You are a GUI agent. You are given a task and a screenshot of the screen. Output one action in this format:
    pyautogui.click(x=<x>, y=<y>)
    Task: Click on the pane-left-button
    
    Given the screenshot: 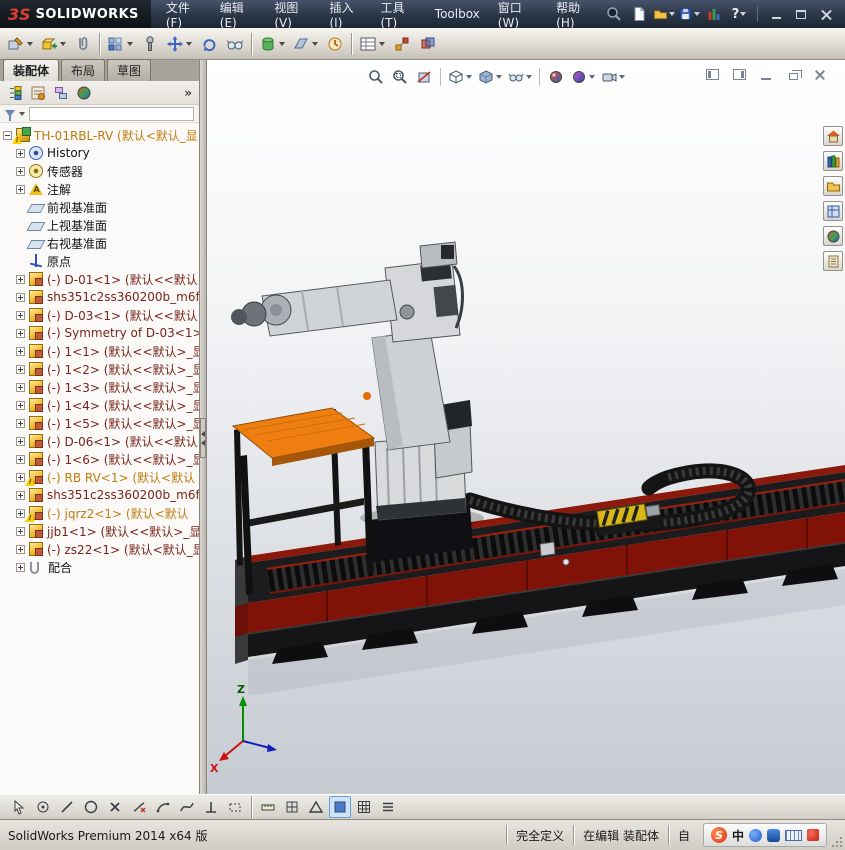 What is the action you would take?
    pyautogui.click(x=712, y=74)
    